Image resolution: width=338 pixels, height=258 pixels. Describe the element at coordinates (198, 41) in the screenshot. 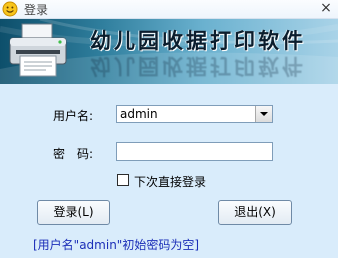

I see `banner-title: 幼儿园收据打印软件` at that location.